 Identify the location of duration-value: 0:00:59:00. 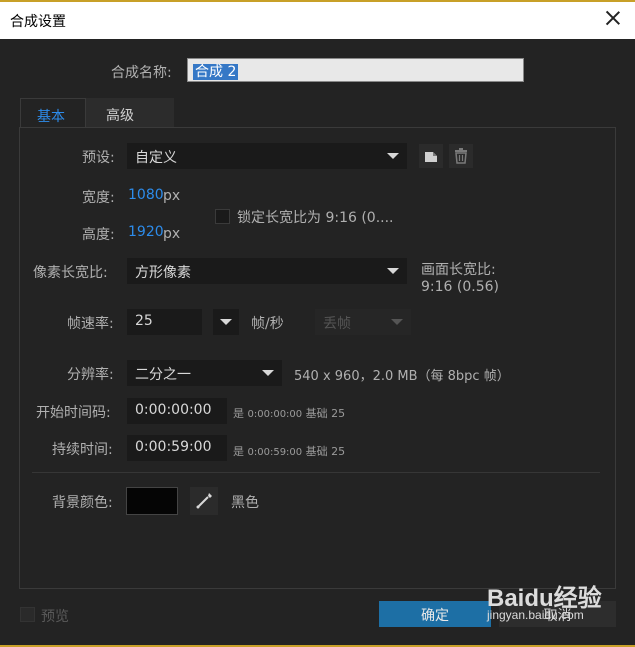
(173, 447).